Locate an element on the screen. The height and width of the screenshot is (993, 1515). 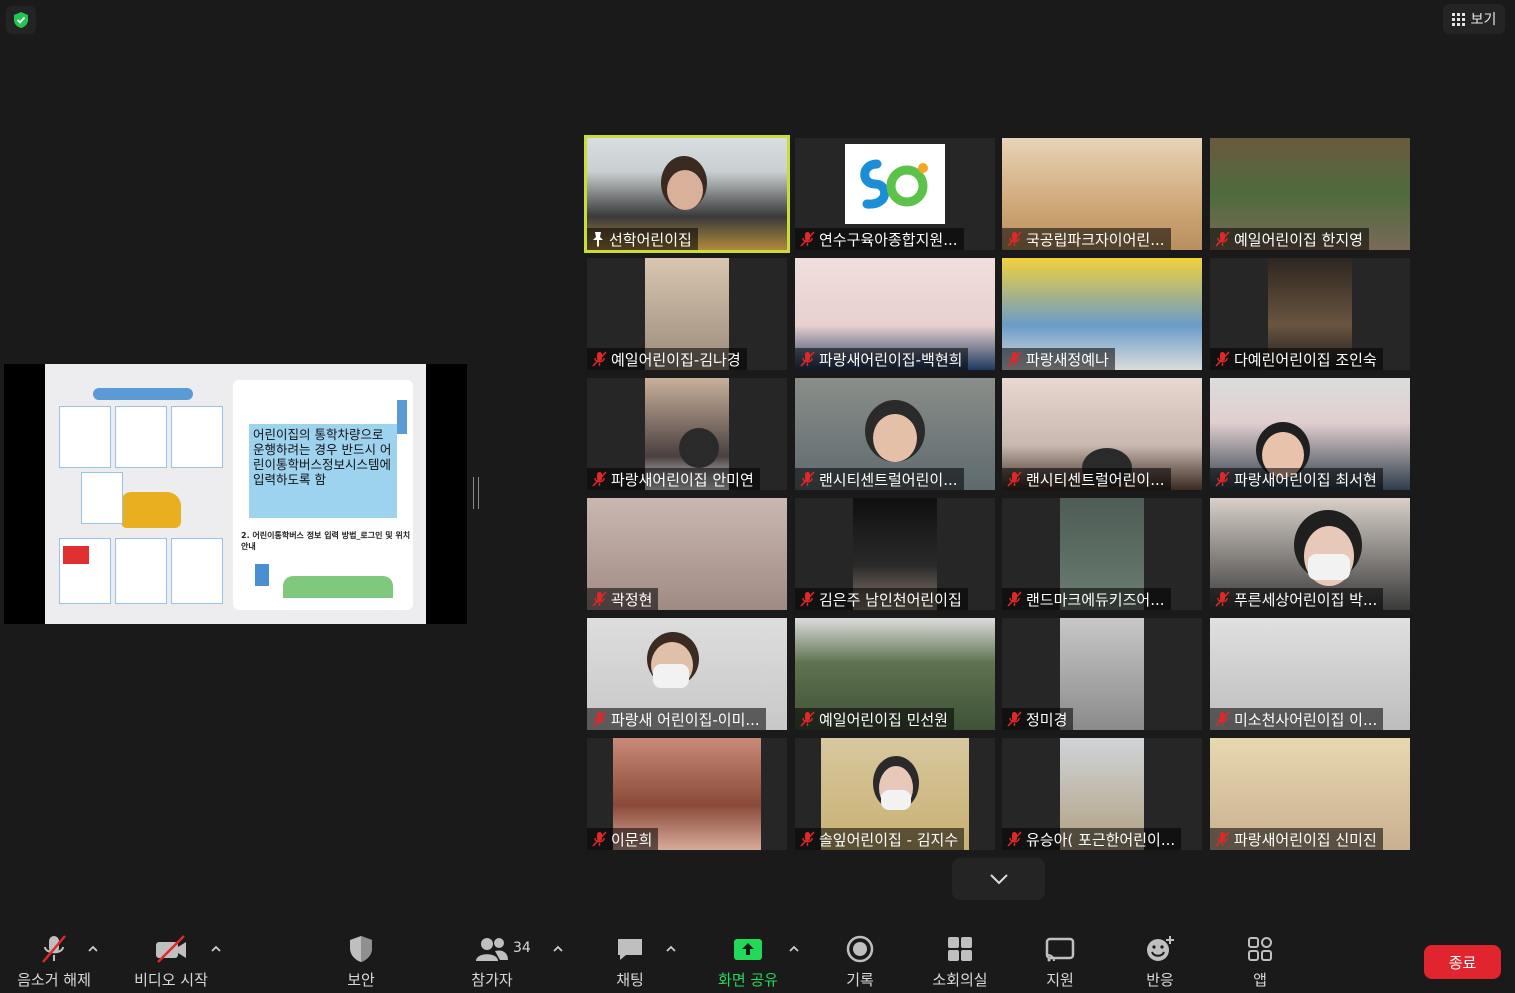
gallery-grid-icon is located at coordinates (1458, 19).